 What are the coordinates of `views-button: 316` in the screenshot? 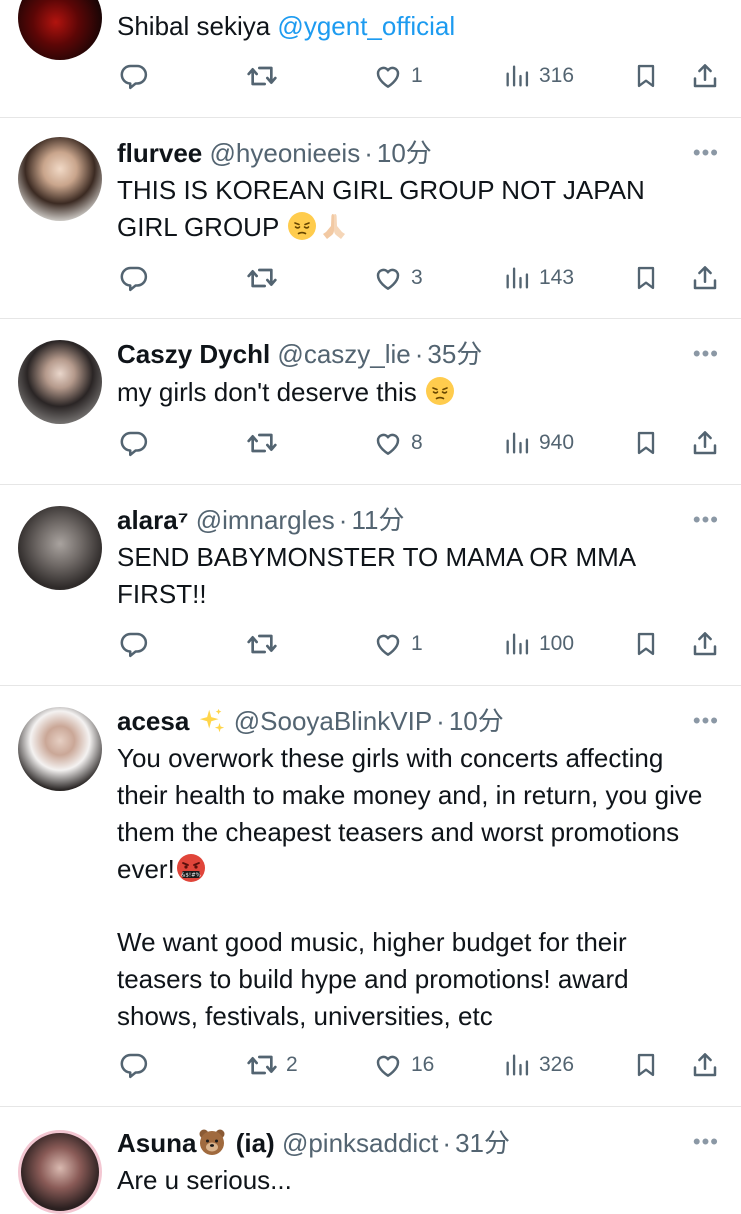 It's located at (538, 76).